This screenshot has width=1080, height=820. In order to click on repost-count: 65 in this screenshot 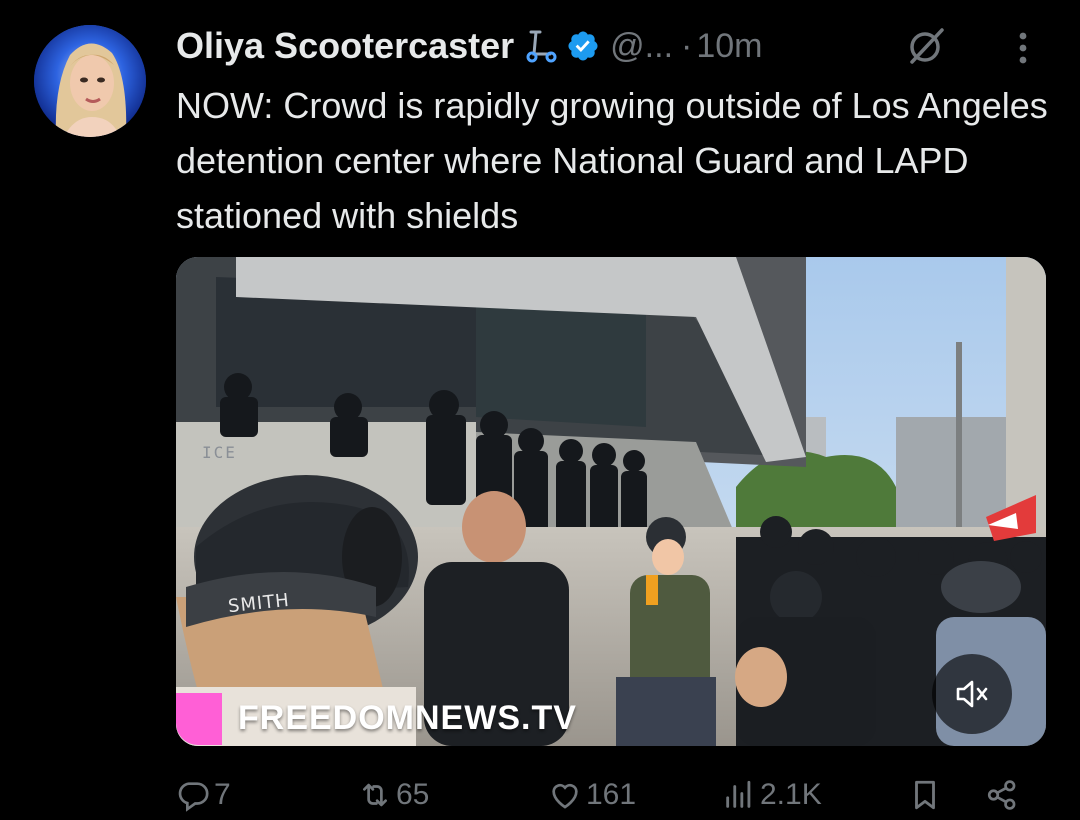, I will do `click(413, 794)`.